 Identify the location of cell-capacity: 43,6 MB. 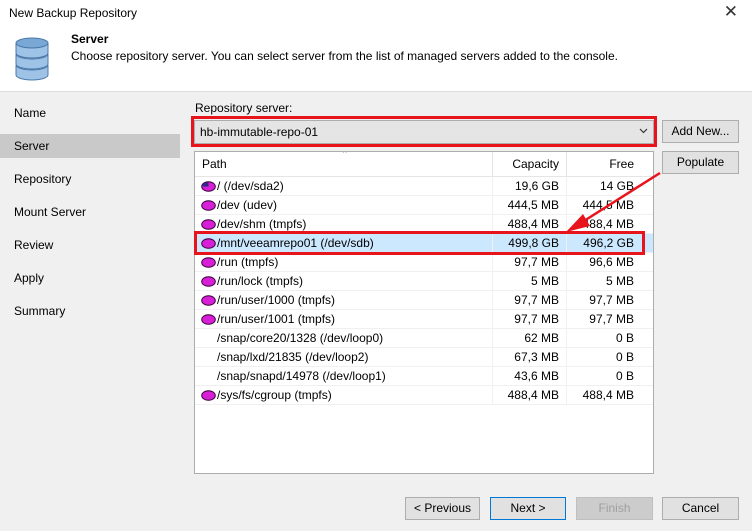
(529, 376).